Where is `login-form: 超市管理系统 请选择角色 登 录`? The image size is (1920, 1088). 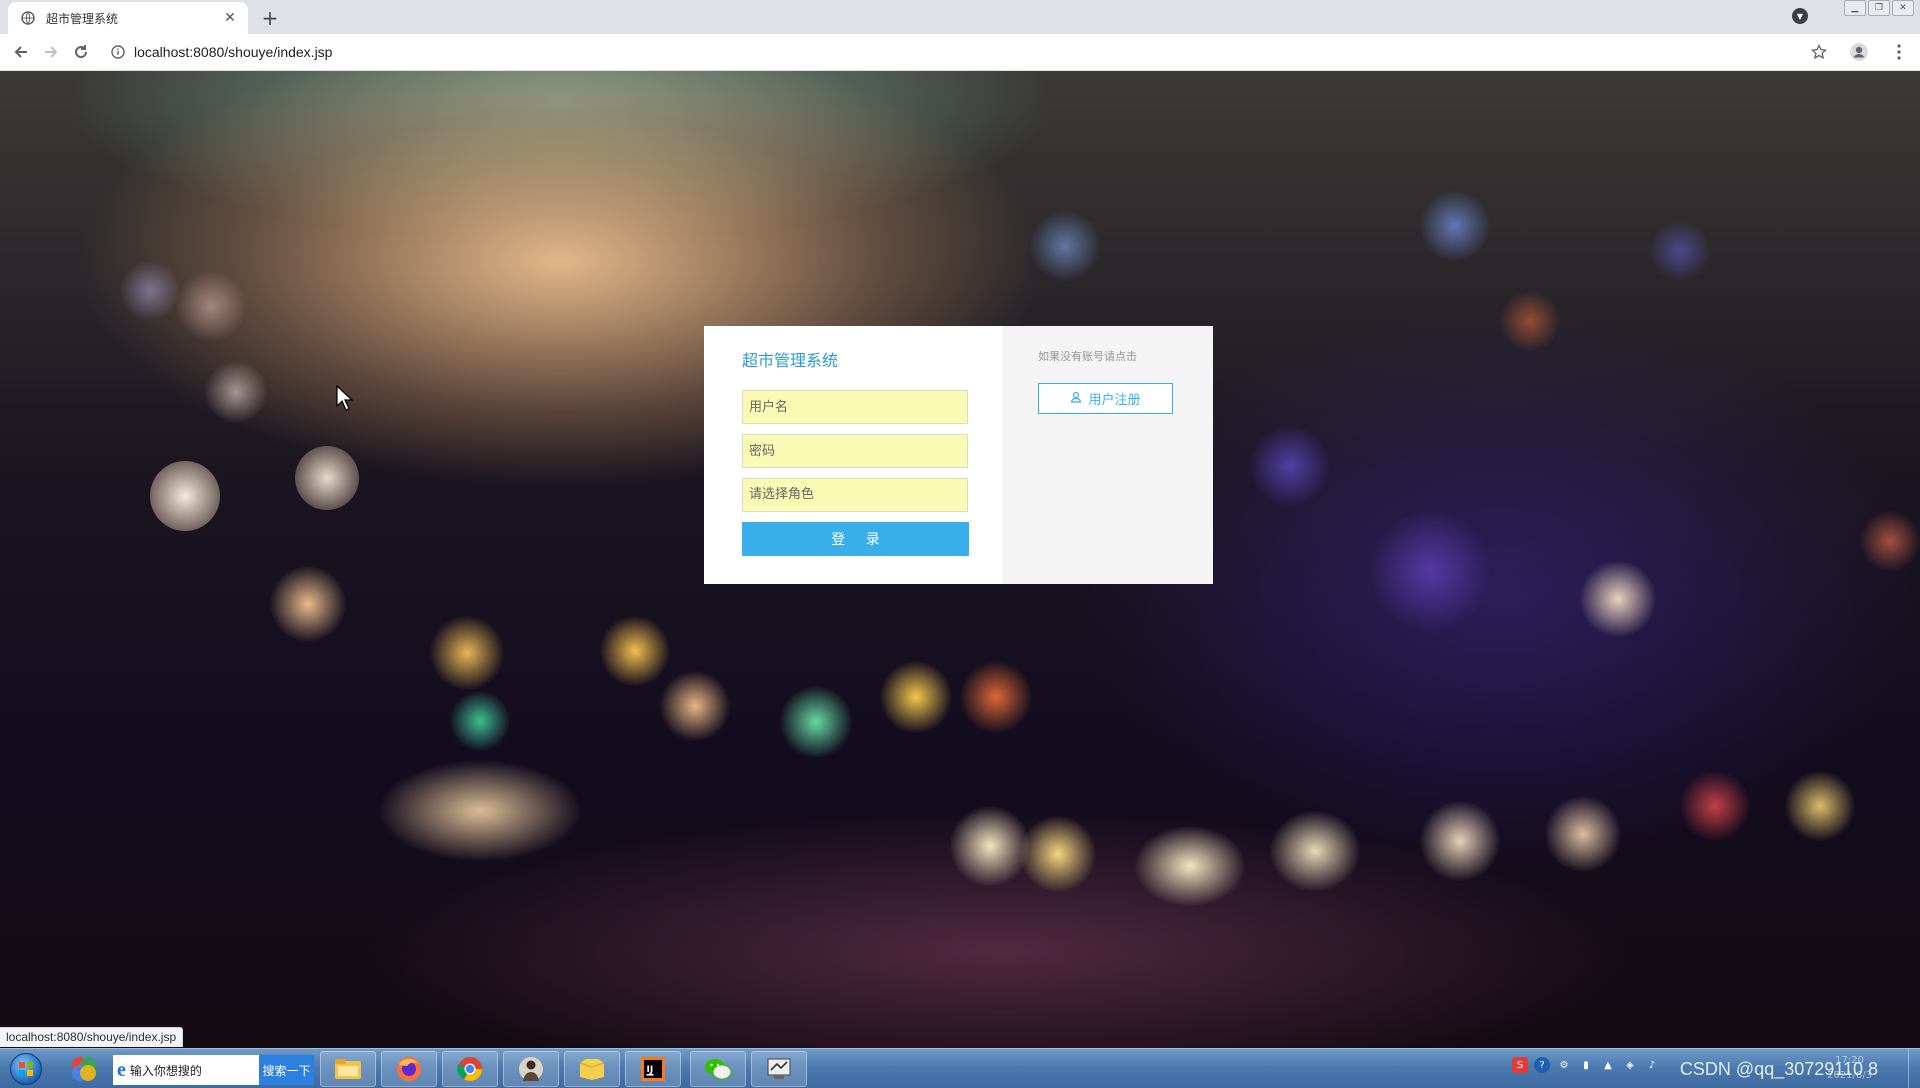 login-form: 超市管理系统 请选择角色 登 录 is located at coordinates (853, 455).